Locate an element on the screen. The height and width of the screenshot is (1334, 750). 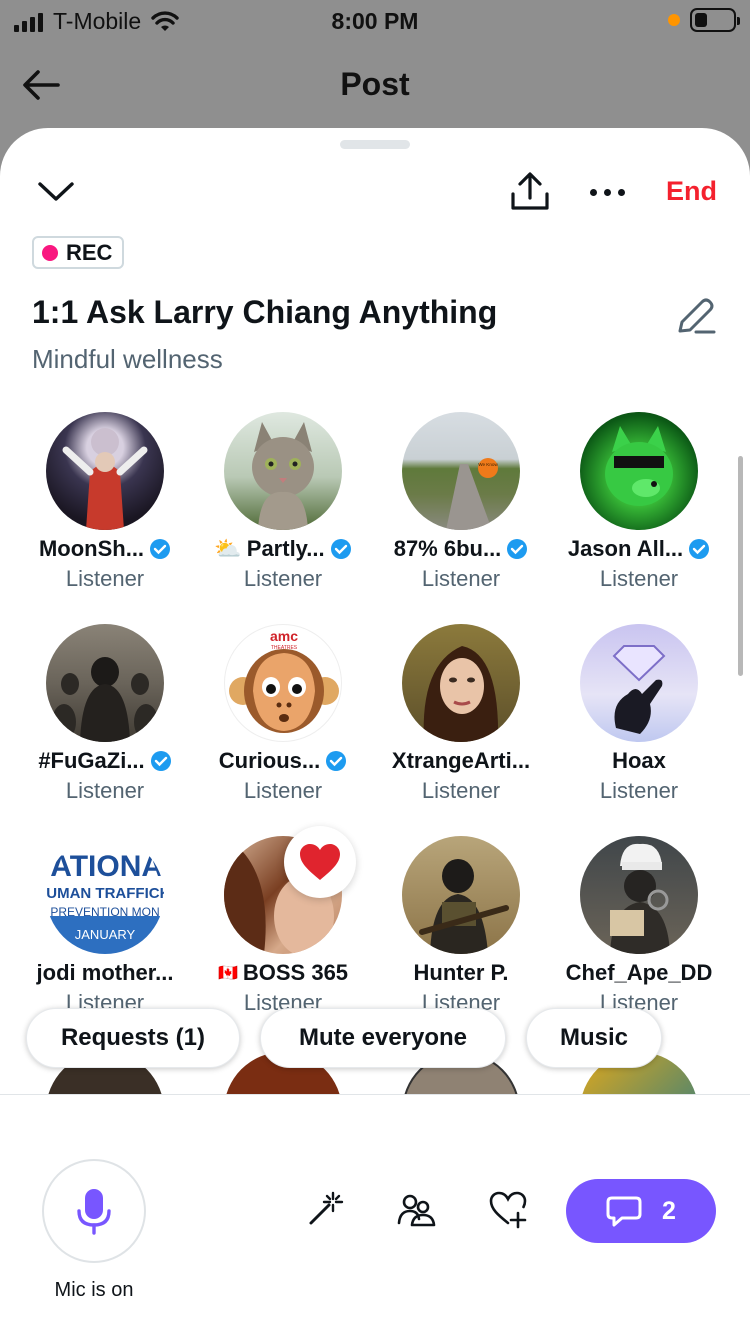
magic-wand-icon is located at coordinates (325, 1209).